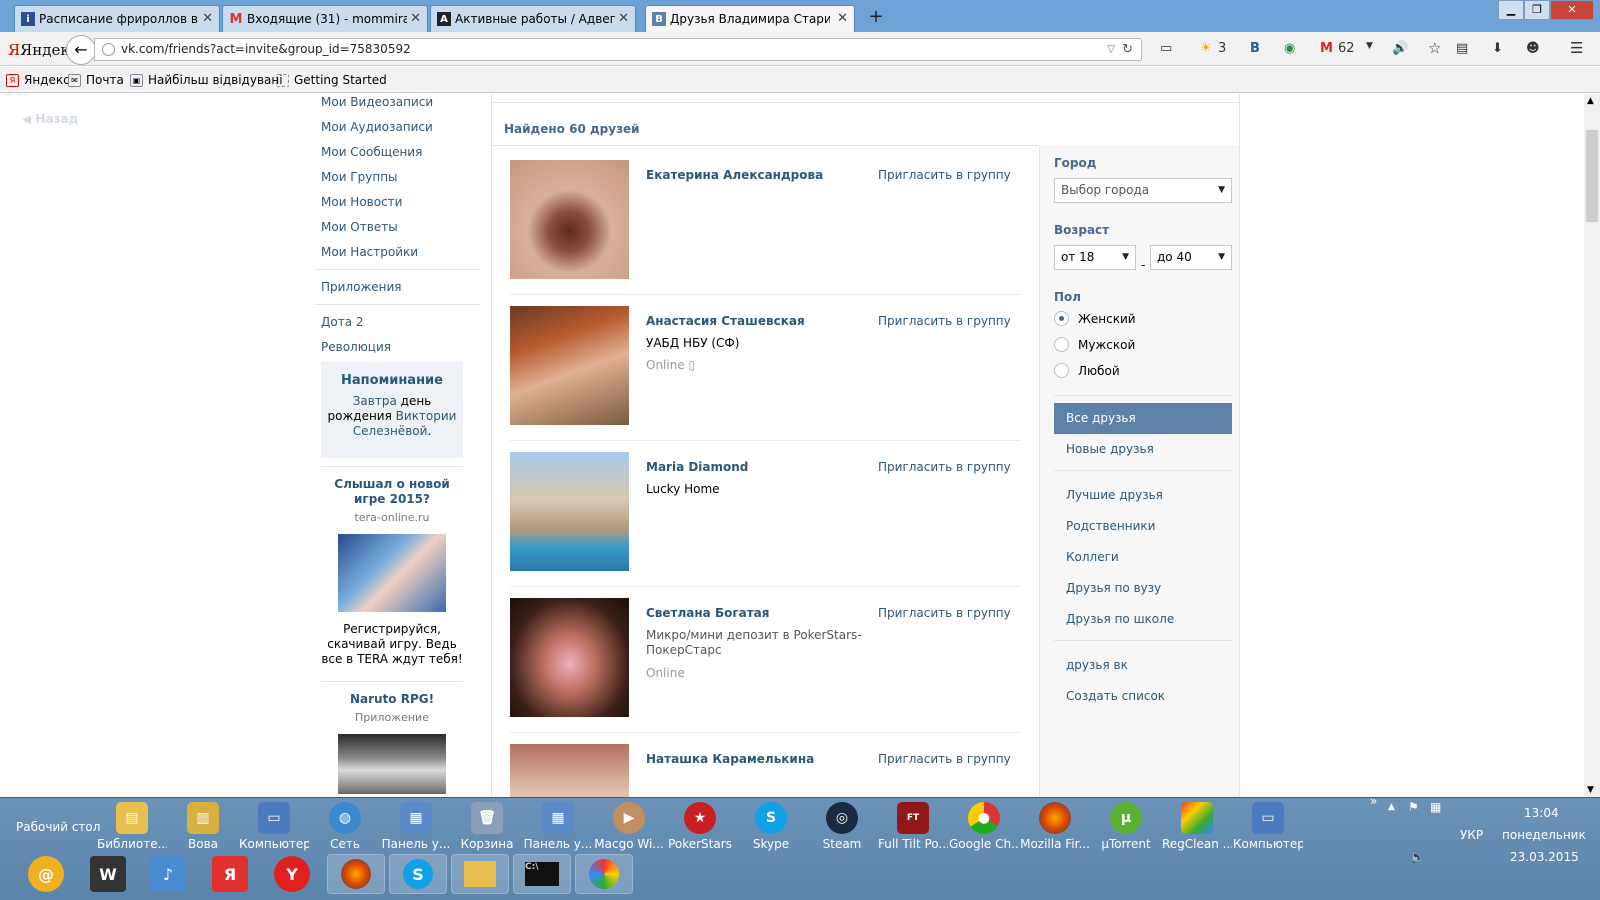 This screenshot has width=1600, height=900. Describe the element at coordinates (700, 826) in the screenshot. I see `taskbar-pokerstars: ★ PokerStars` at that location.